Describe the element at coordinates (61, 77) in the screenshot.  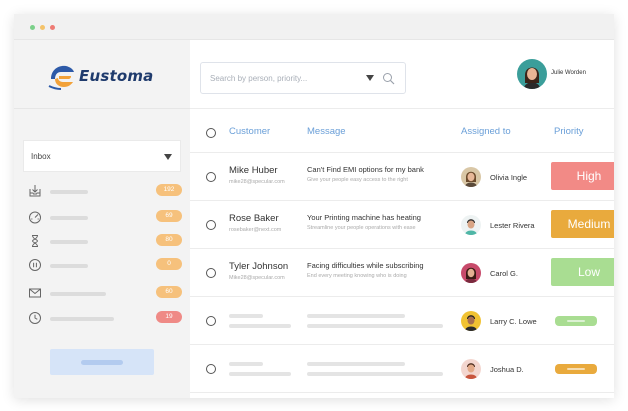
I see `eustoma-logo-icon` at that location.